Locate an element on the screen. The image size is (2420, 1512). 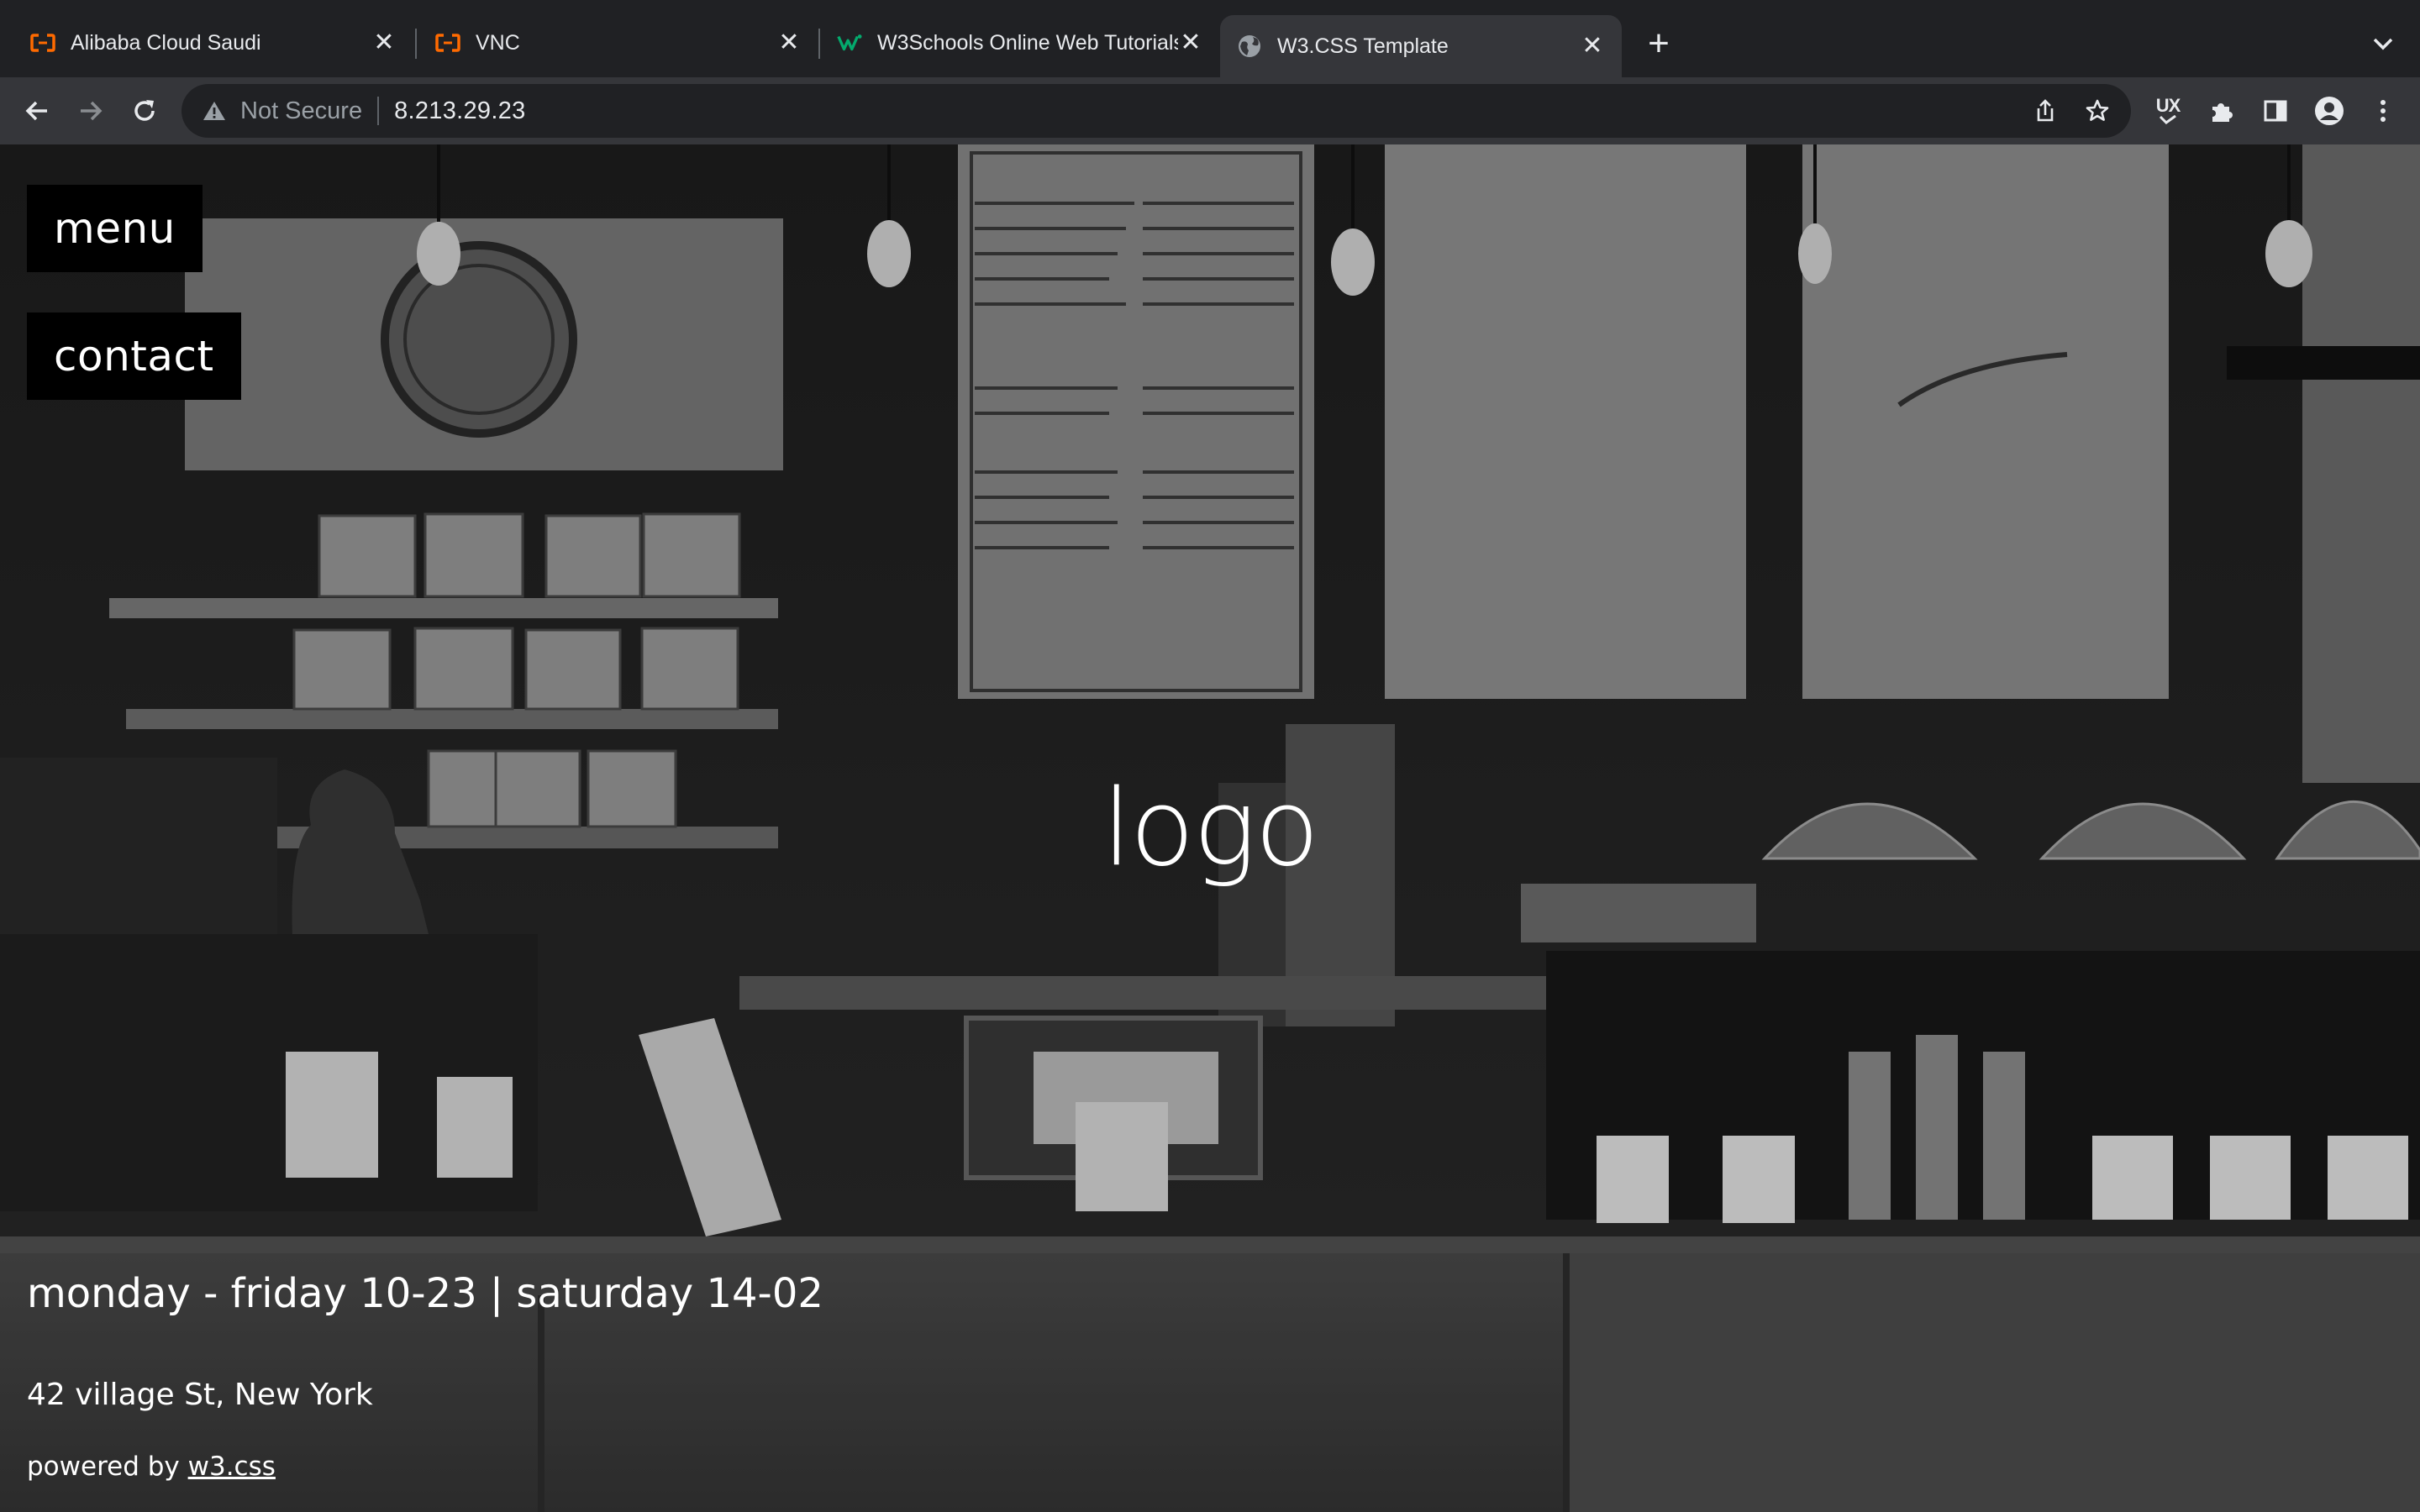
url-text: 8.213.29.23 is located at coordinates (460, 111).